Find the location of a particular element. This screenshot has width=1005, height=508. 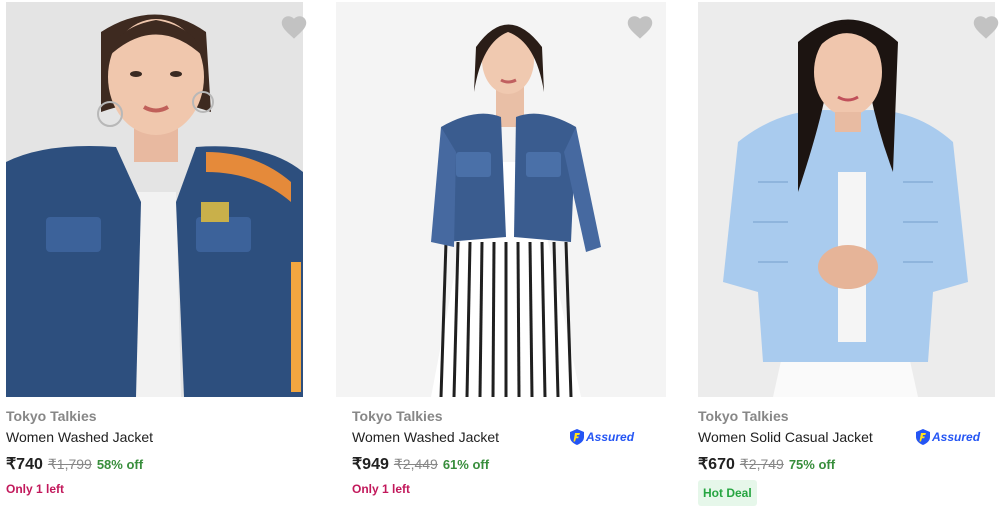

price-row: ₹670 ₹2,749 75% off is located at coordinates (766, 464).